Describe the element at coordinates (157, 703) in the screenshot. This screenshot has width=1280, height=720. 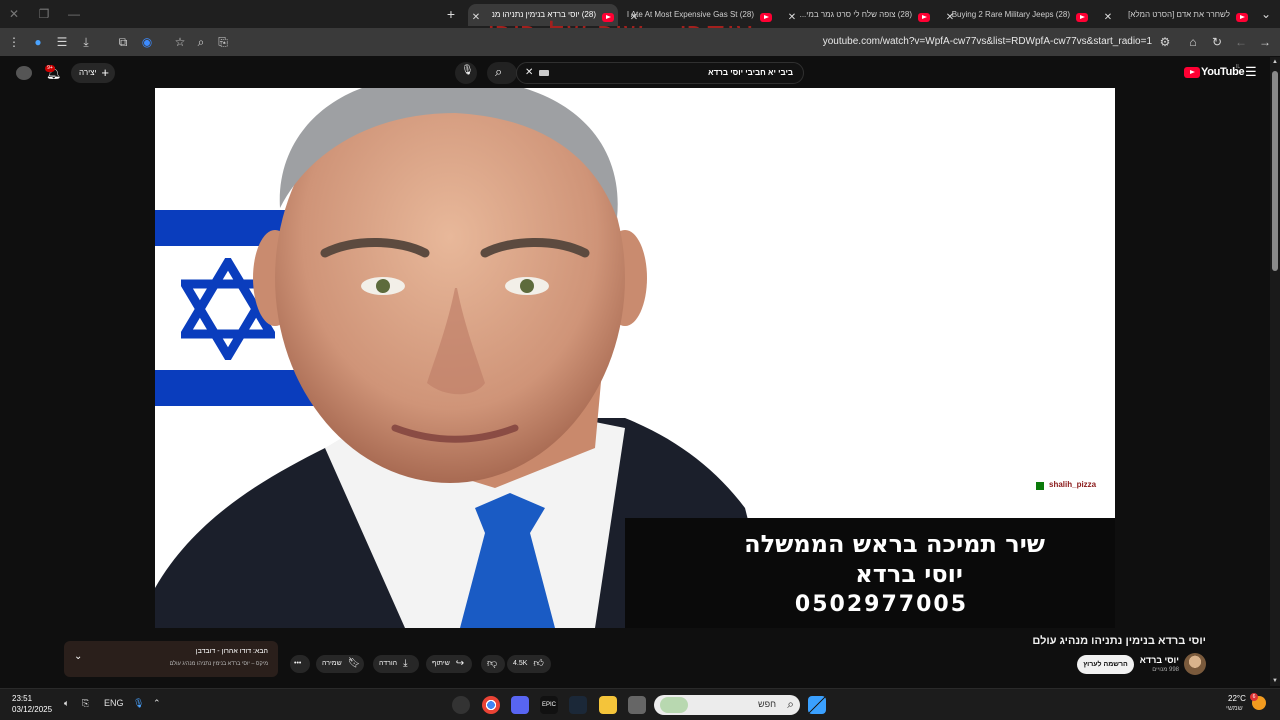
I see `tray-overflow-chevron-icon: ⌃` at that location.